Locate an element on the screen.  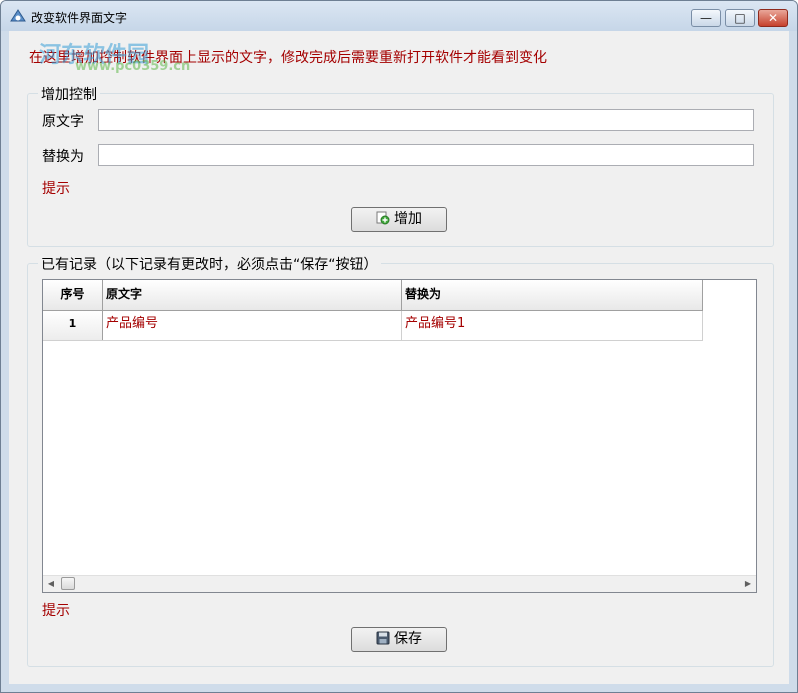
minimize-button: — is located at coordinates (706, 18).